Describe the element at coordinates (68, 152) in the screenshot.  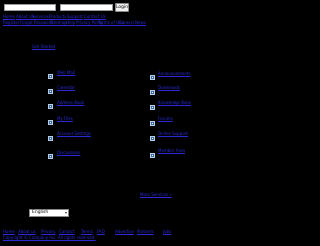
I see `tile-label: Discussions` at that location.